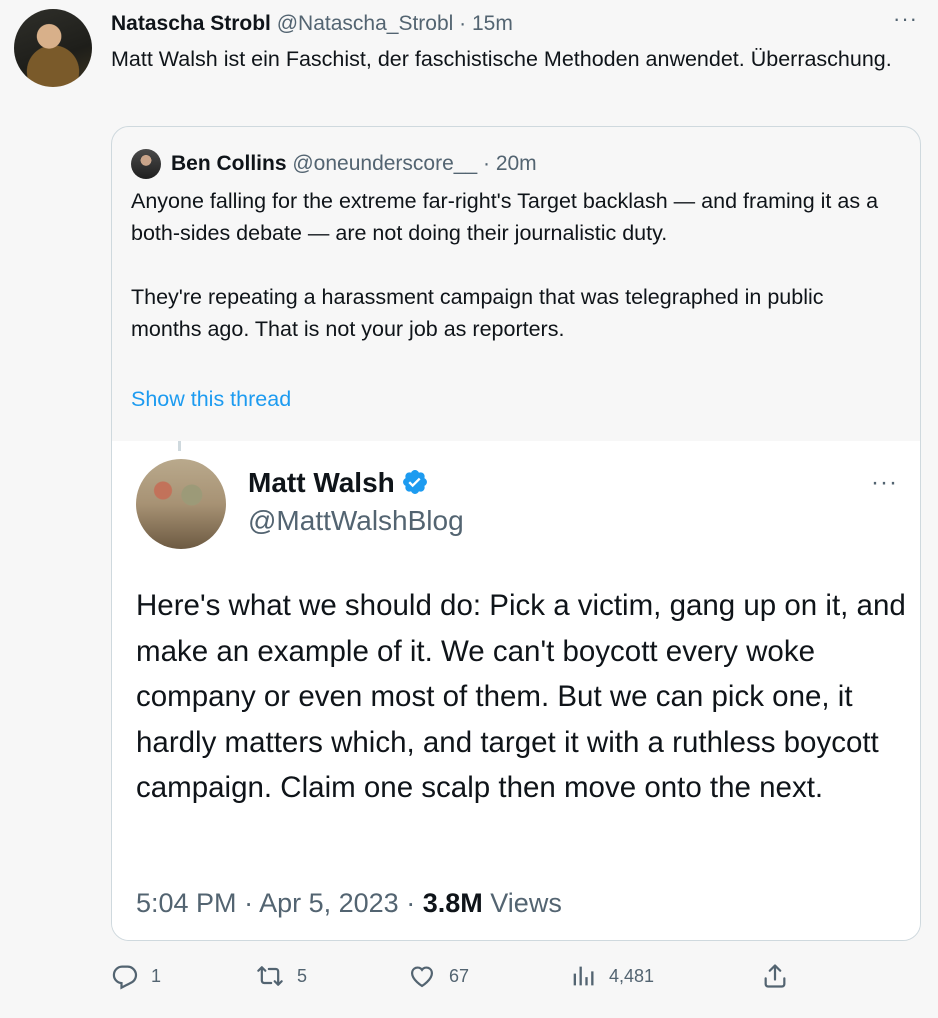 This screenshot has width=938, height=1018. What do you see at coordinates (146, 164) in the screenshot?
I see `quoted-author-avatar` at bounding box center [146, 164].